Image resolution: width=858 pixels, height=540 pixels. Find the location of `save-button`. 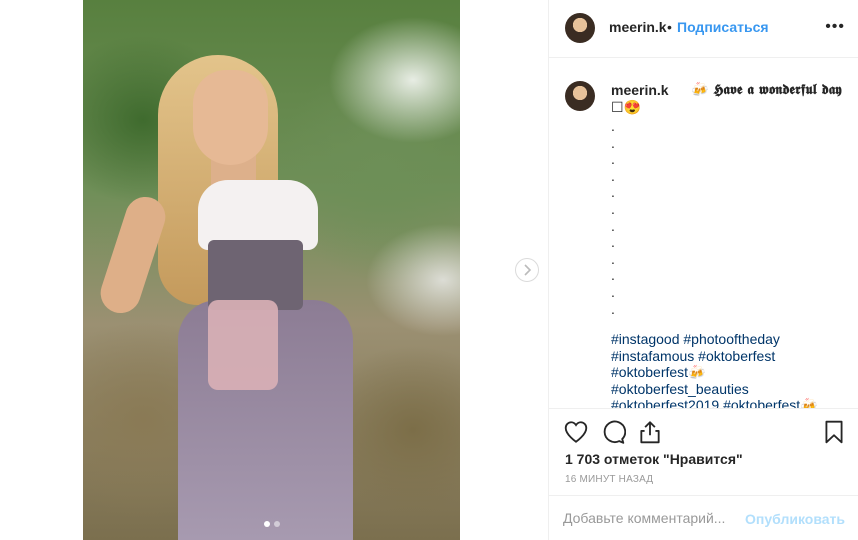

save-button is located at coordinates (834, 432).